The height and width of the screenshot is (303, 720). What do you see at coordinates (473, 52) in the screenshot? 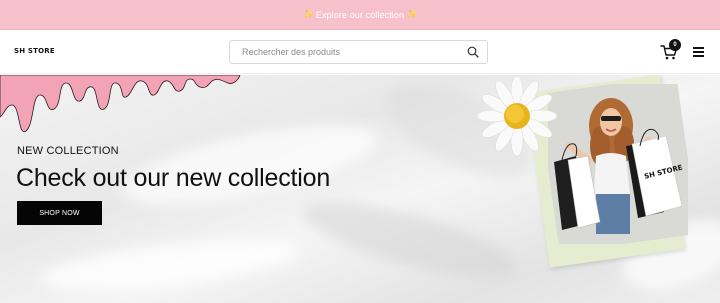
I see `search-icon` at bounding box center [473, 52].